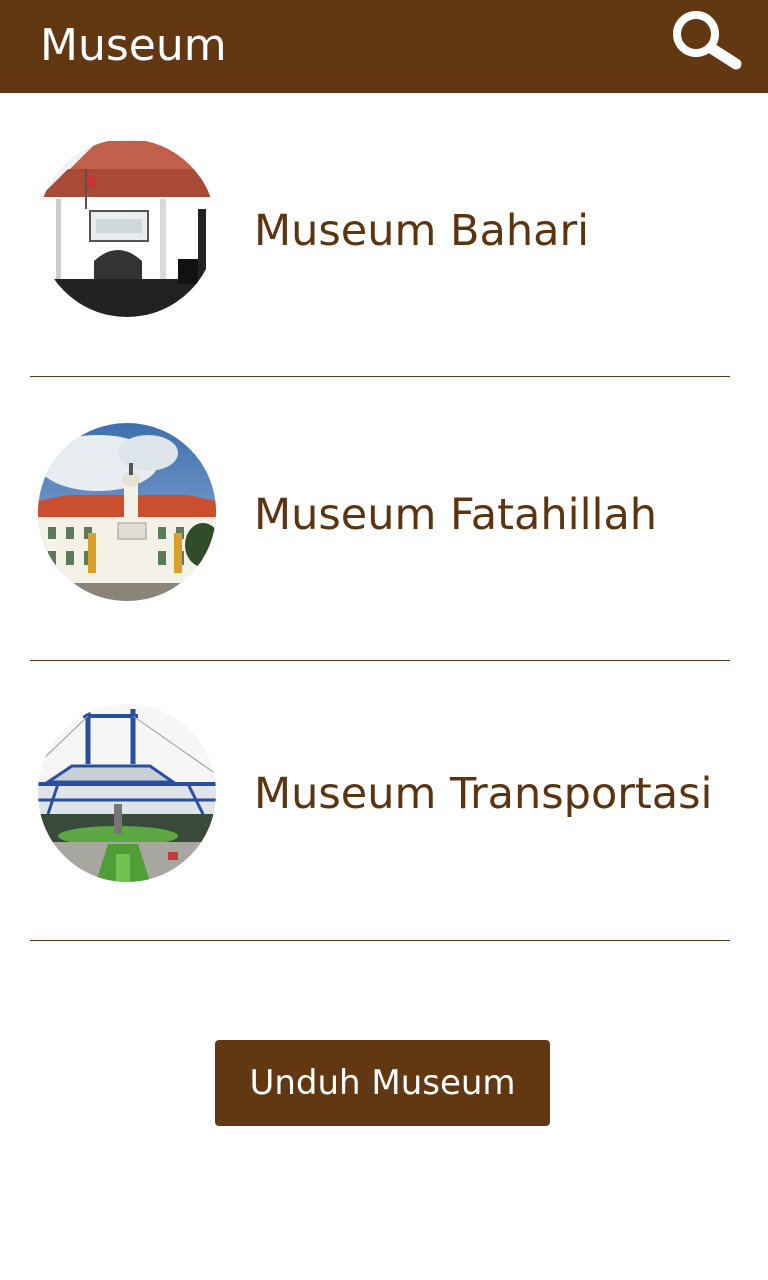 This screenshot has height=1280, width=768. What do you see at coordinates (384, 46) in the screenshot?
I see `app-bar: Museum` at bounding box center [384, 46].